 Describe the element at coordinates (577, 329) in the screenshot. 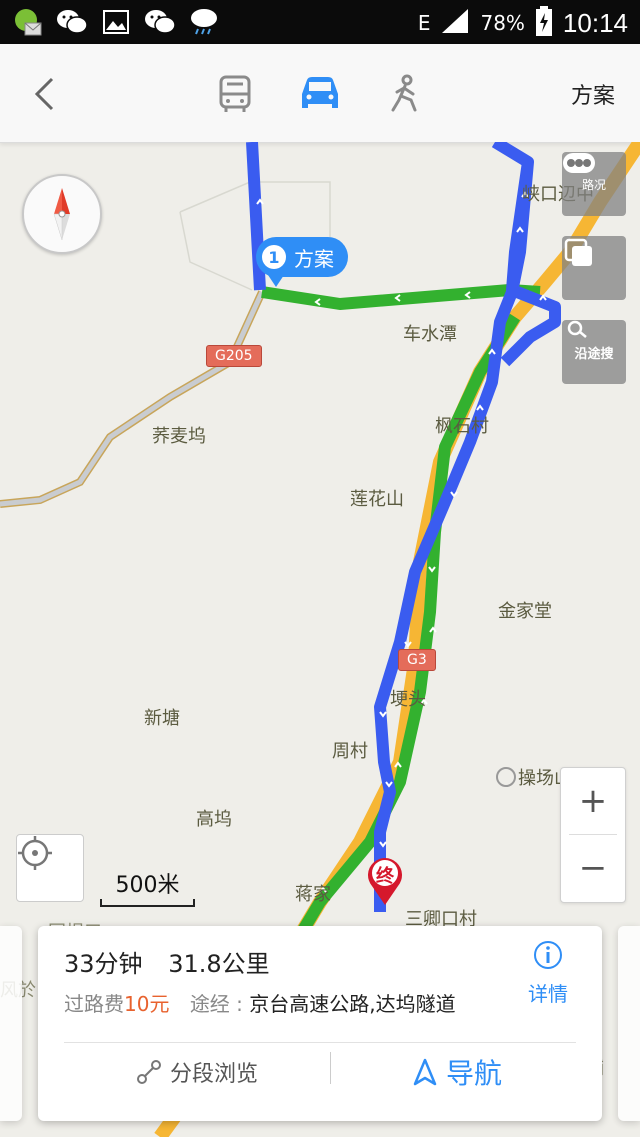

I see `search-icon` at that location.